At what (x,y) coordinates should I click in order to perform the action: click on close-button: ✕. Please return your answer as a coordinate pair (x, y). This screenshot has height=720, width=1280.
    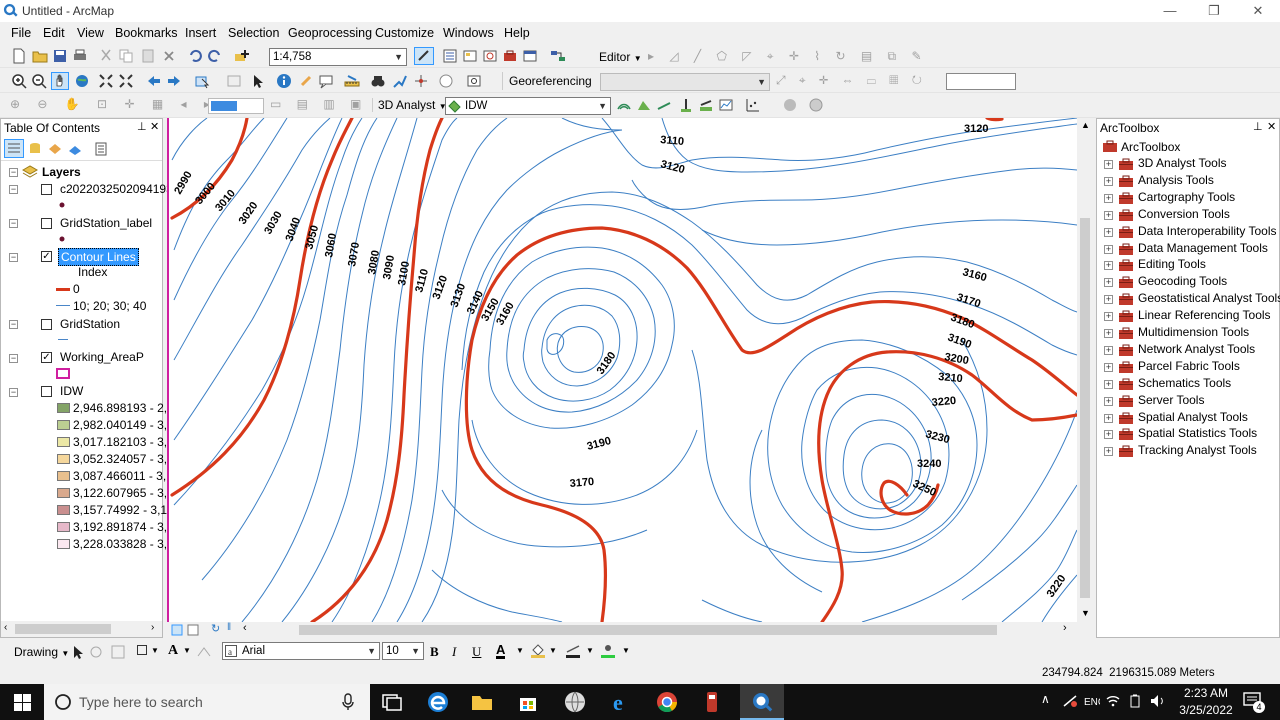
    Looking at the image, I should click on (1258, 11).